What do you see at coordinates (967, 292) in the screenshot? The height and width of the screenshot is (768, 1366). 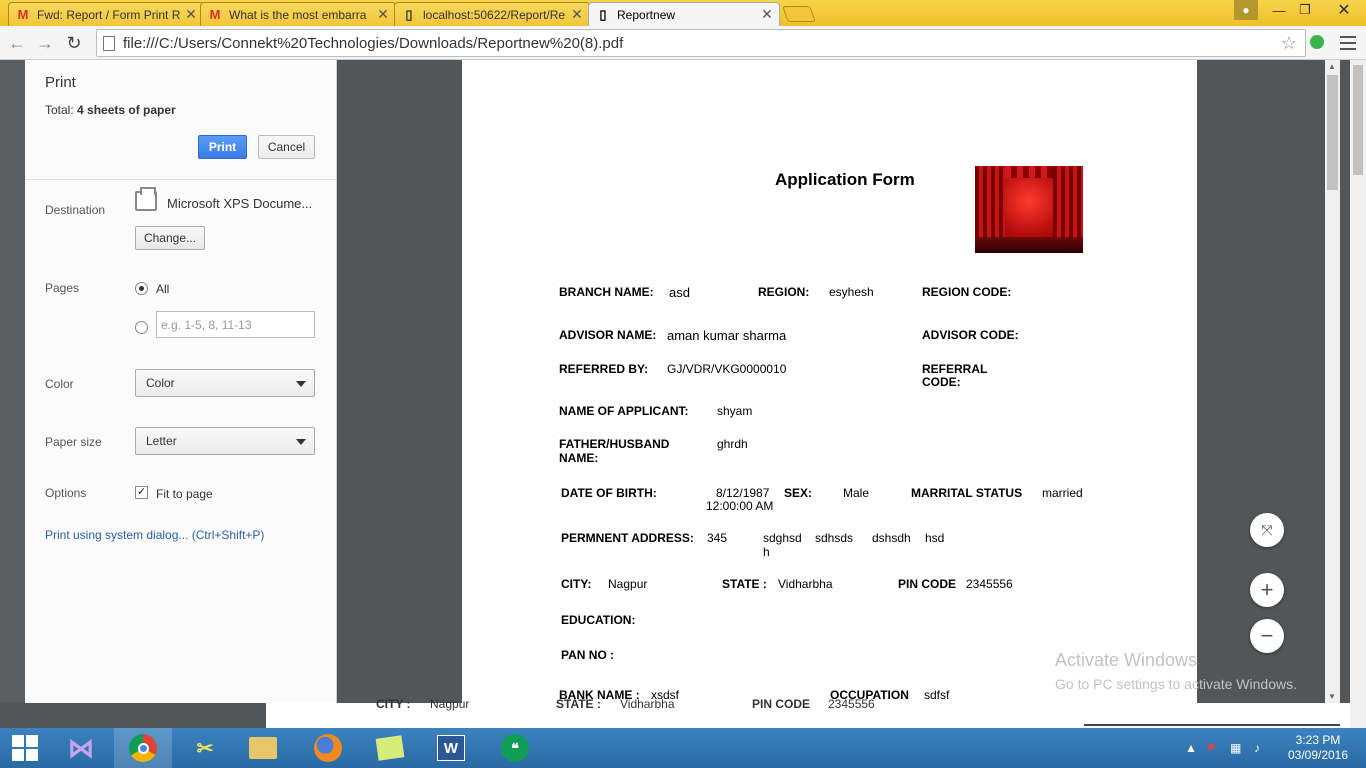 I see `region-code-label: REGION CODE:` at bounding box center [967, 292].